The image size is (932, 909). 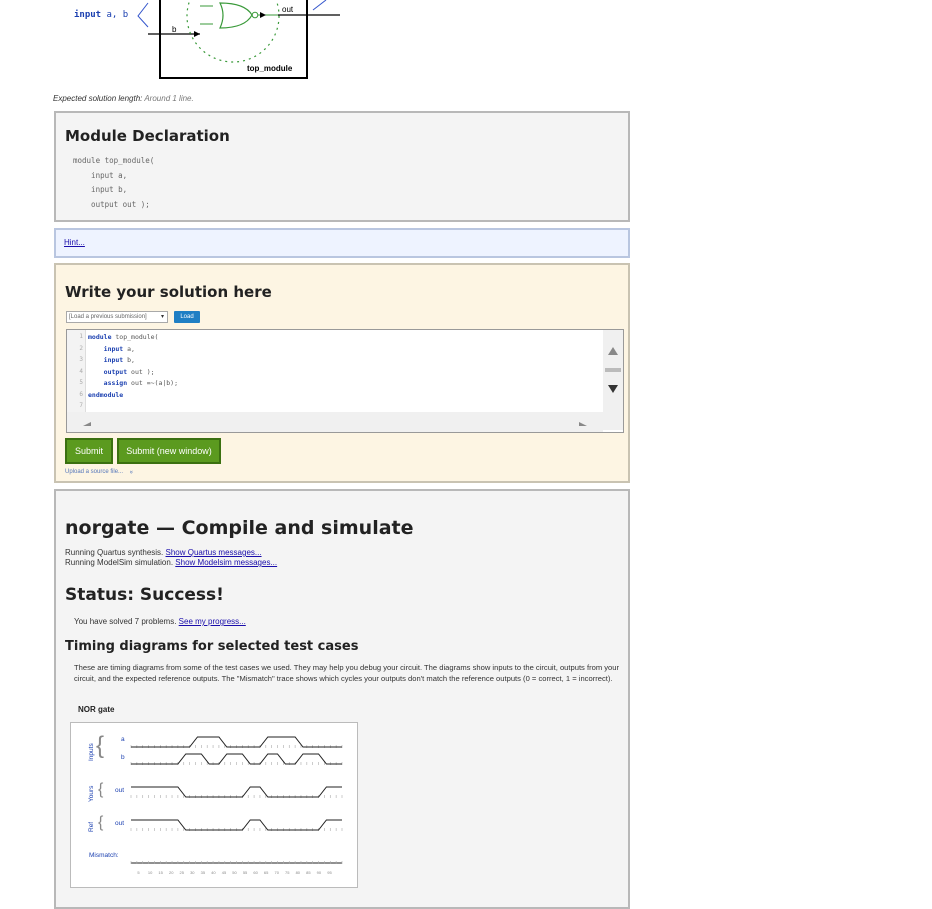 What do you see at coordinates (171, 872) in the screenshot?
I see `time-tick-label: 20` at bounding box center [171, 872].